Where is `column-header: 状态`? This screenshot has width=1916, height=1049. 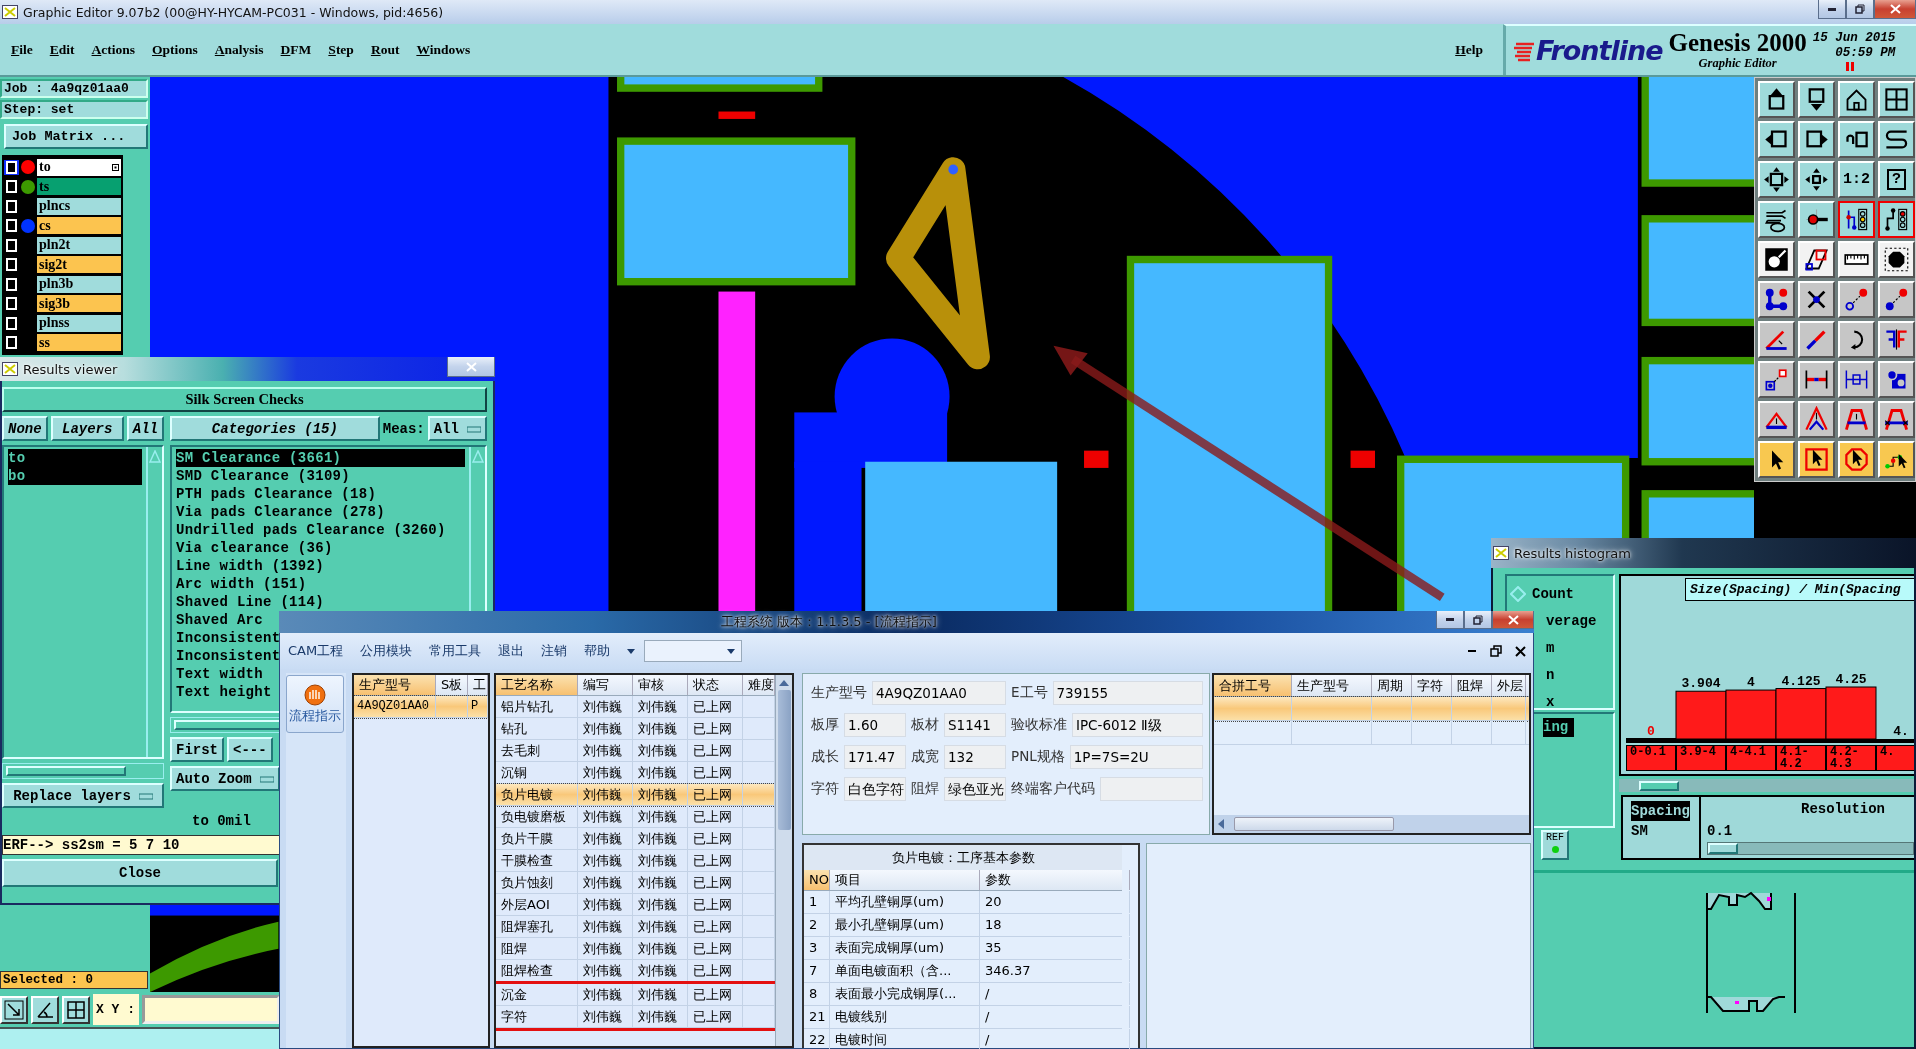 column-header: 状态 is located at coordinates (715, 685).